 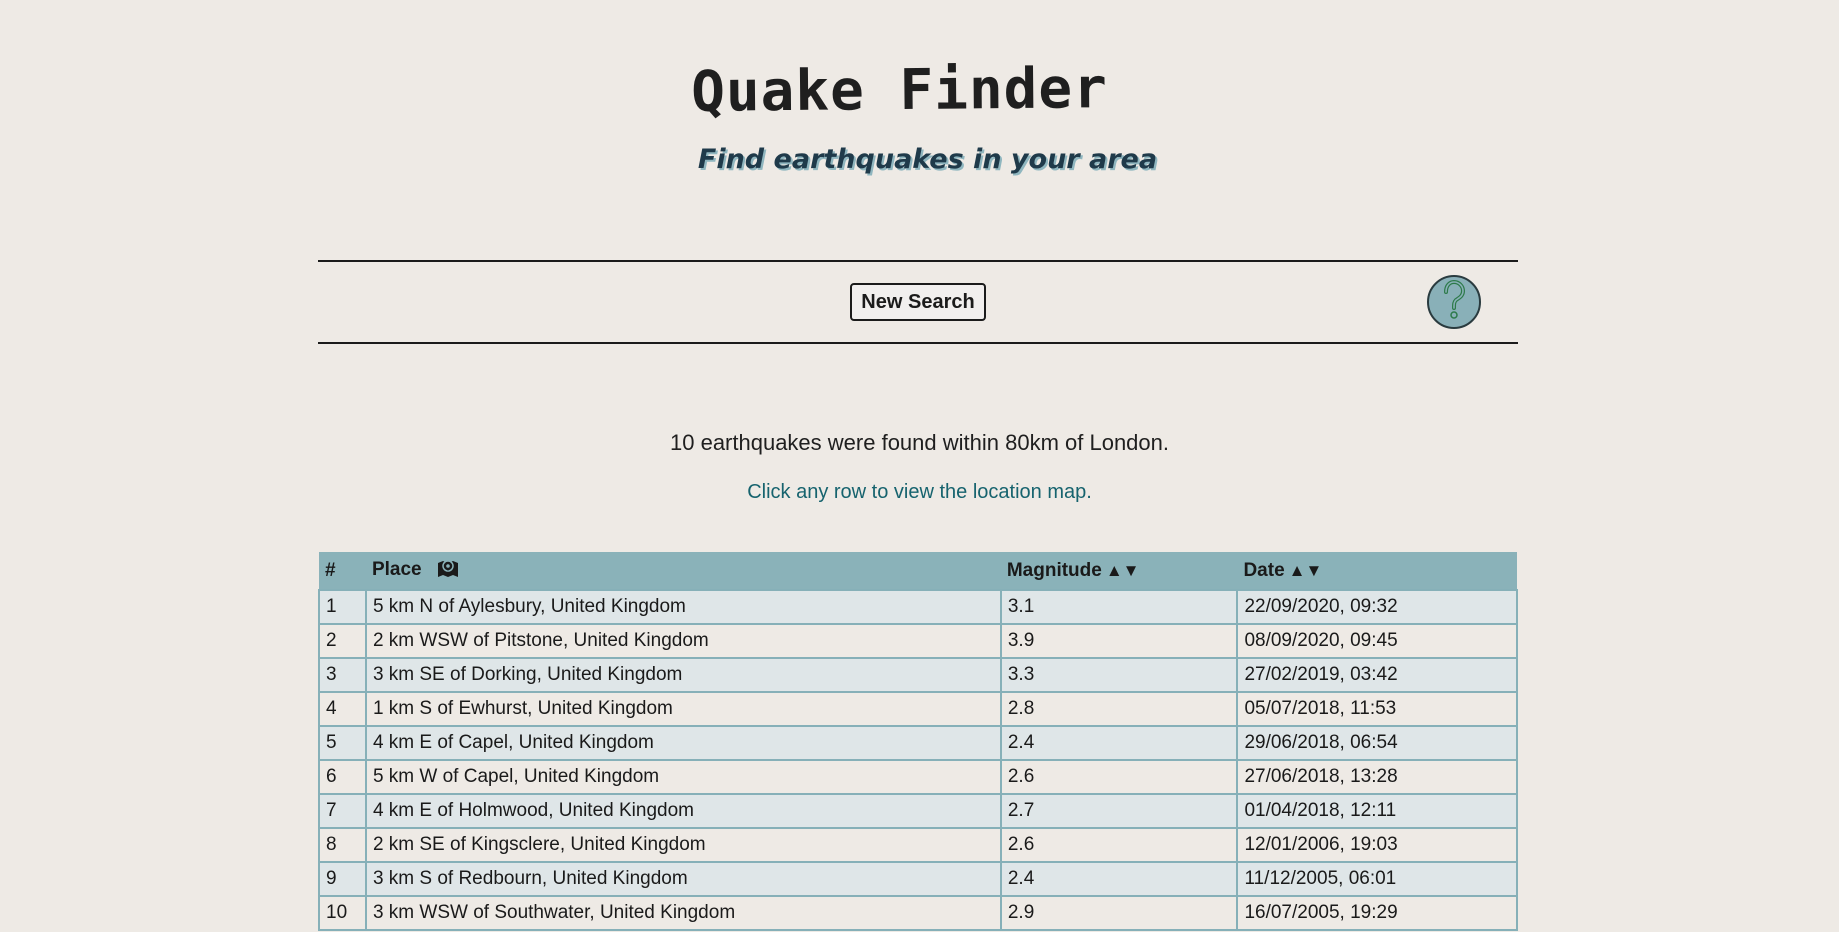 I want to click on cell-index: 1, so click(x=342, y=607).